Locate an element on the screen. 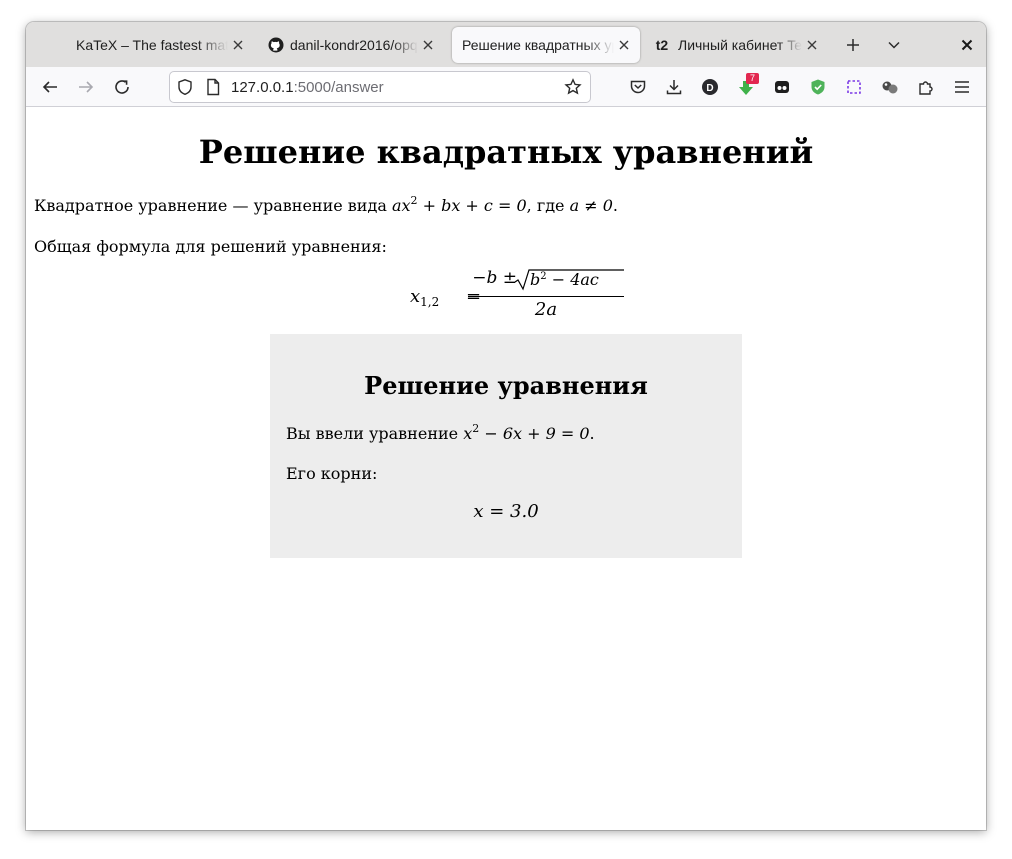 The width and height of the screenshot is (1012, 859). entered-label: Вы ввели уравнение is located at coordinates (375, 433).